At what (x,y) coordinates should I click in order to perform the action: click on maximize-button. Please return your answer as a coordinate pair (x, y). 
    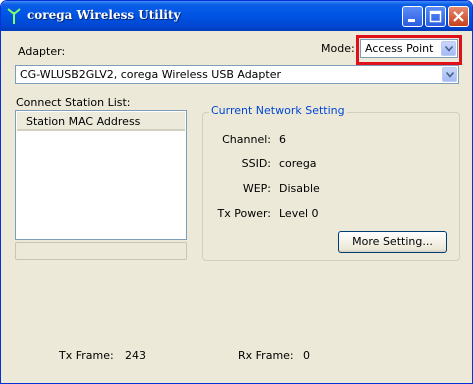
    Looking at the image, I should click on (435, 16).